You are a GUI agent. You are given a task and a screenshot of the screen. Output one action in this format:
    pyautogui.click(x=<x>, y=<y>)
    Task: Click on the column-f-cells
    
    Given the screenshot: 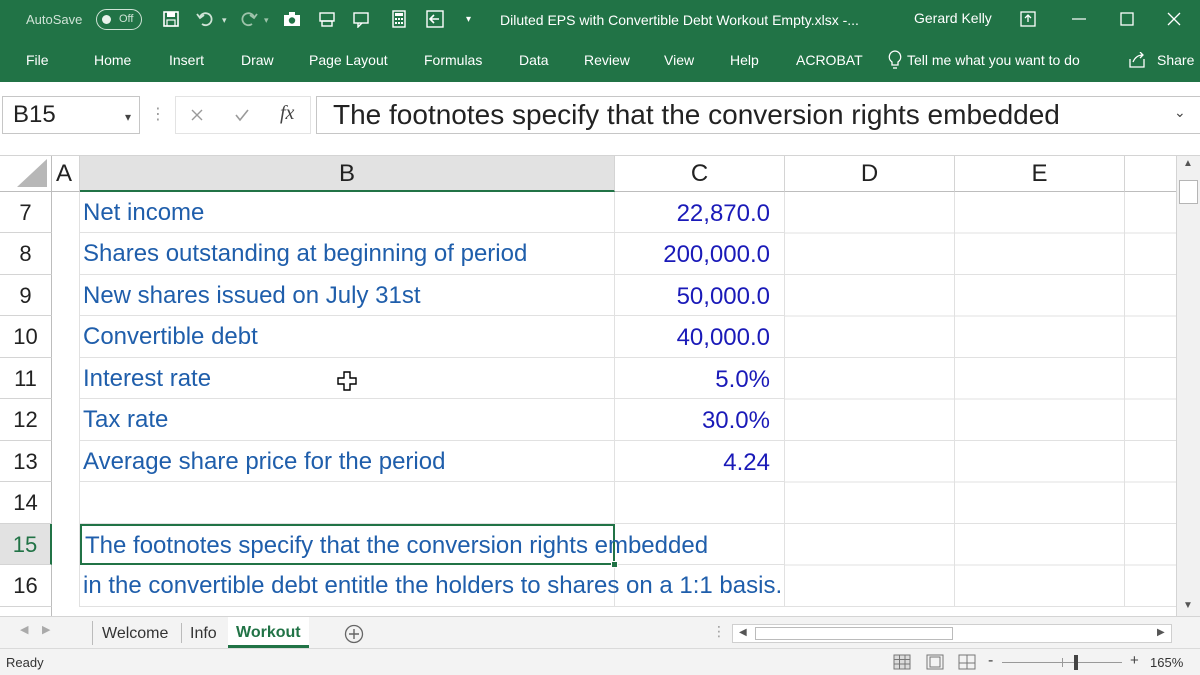 What is the action you would take?
    pyautogui.click(x=1150, y=399)
    